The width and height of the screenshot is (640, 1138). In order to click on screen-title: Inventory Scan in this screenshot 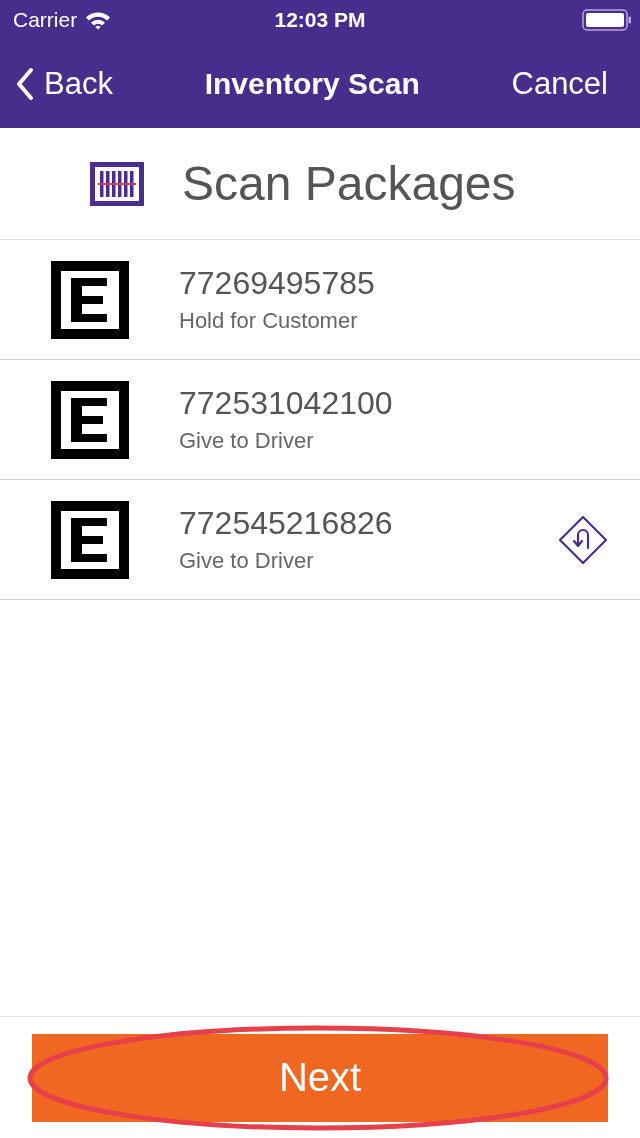, I will do `click(312, 84)`.